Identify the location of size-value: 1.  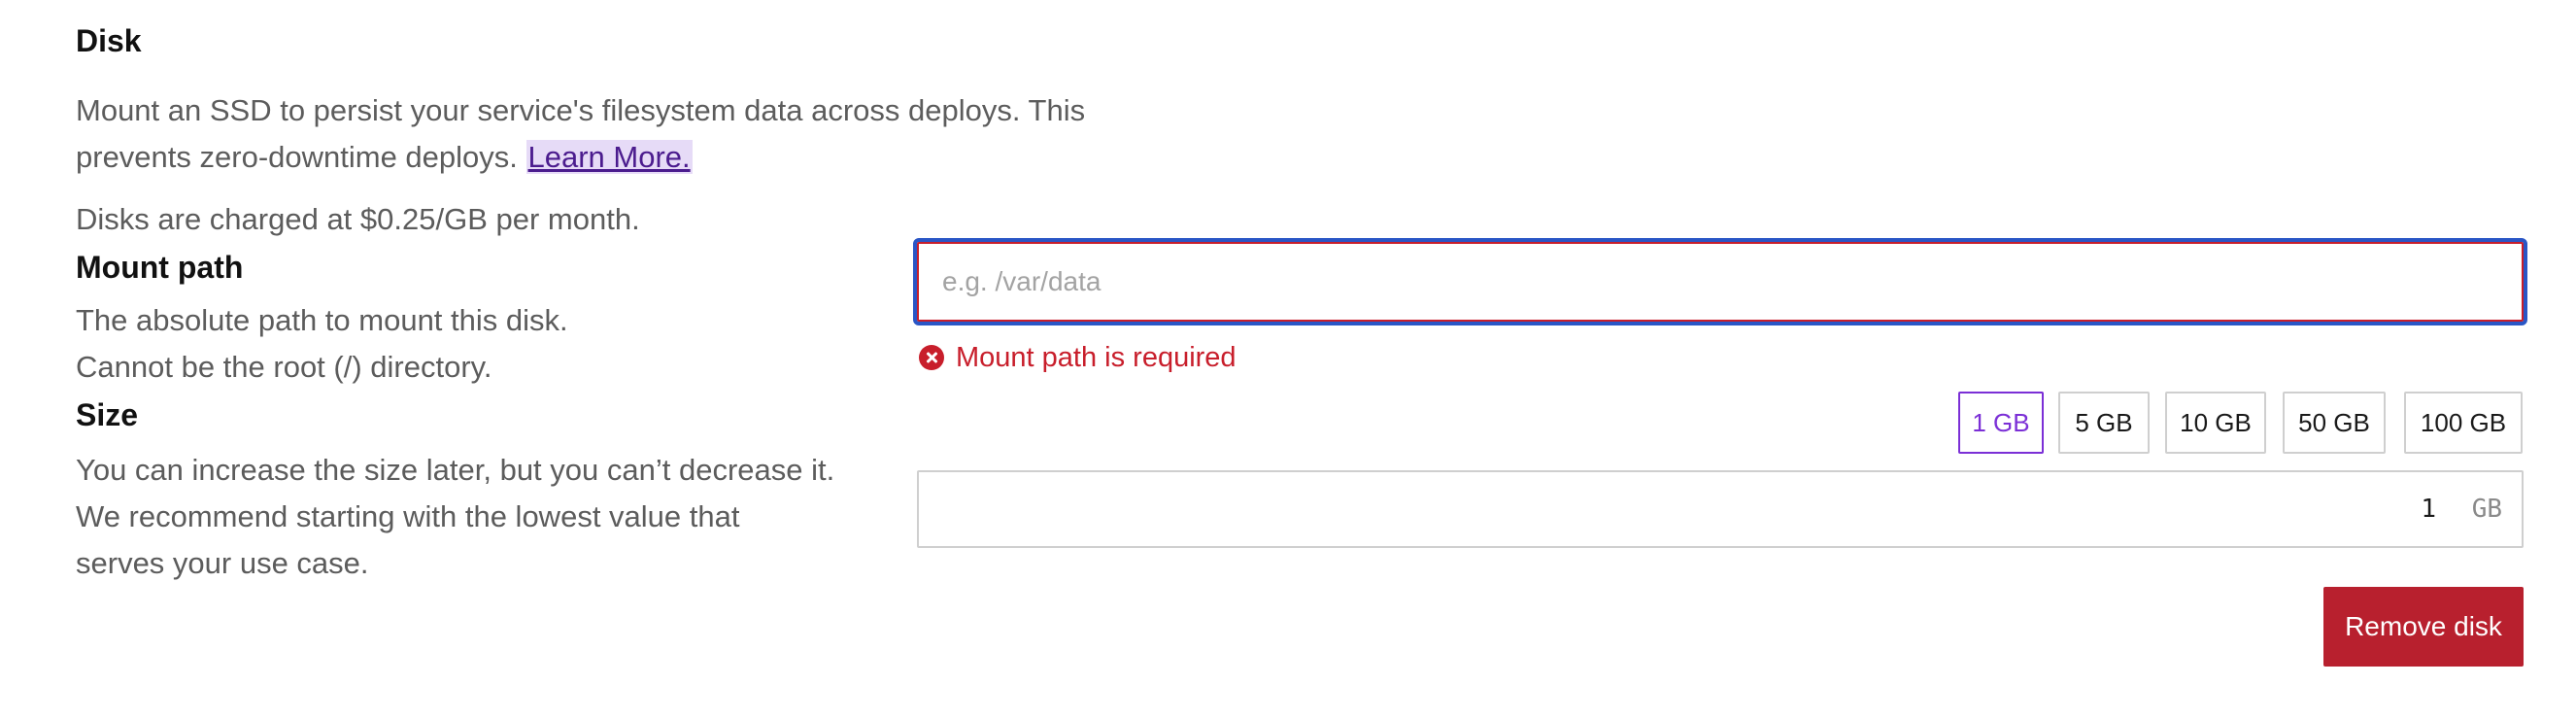
(2428, 509).